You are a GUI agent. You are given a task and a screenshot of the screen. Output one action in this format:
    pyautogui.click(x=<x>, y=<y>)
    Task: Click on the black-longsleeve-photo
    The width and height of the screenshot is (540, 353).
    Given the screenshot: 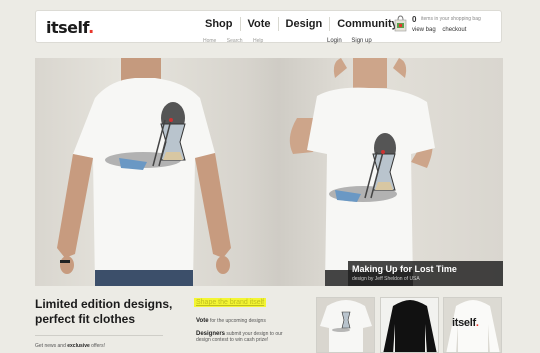 What is the action you would take?
    pyautogui.click(x=409, y=325)
    